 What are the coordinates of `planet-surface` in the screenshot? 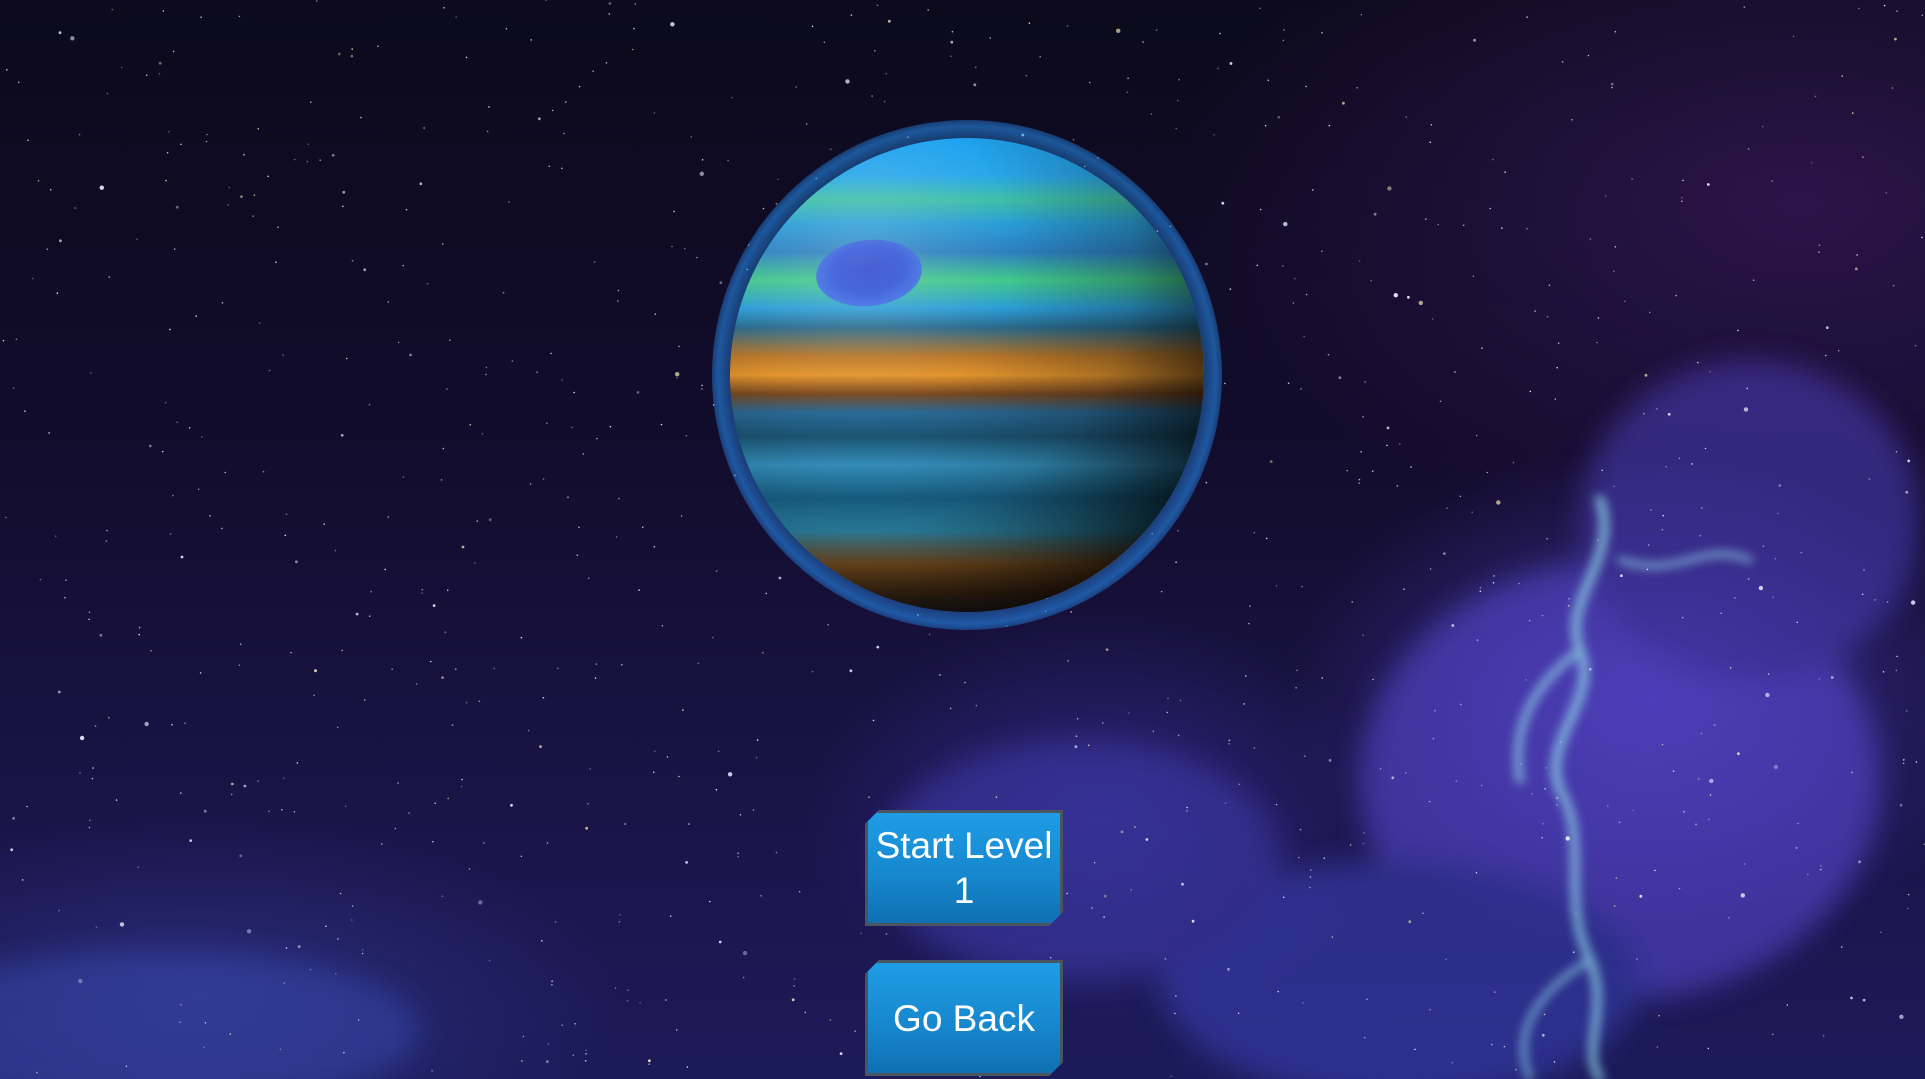 It's located at (967, 375).